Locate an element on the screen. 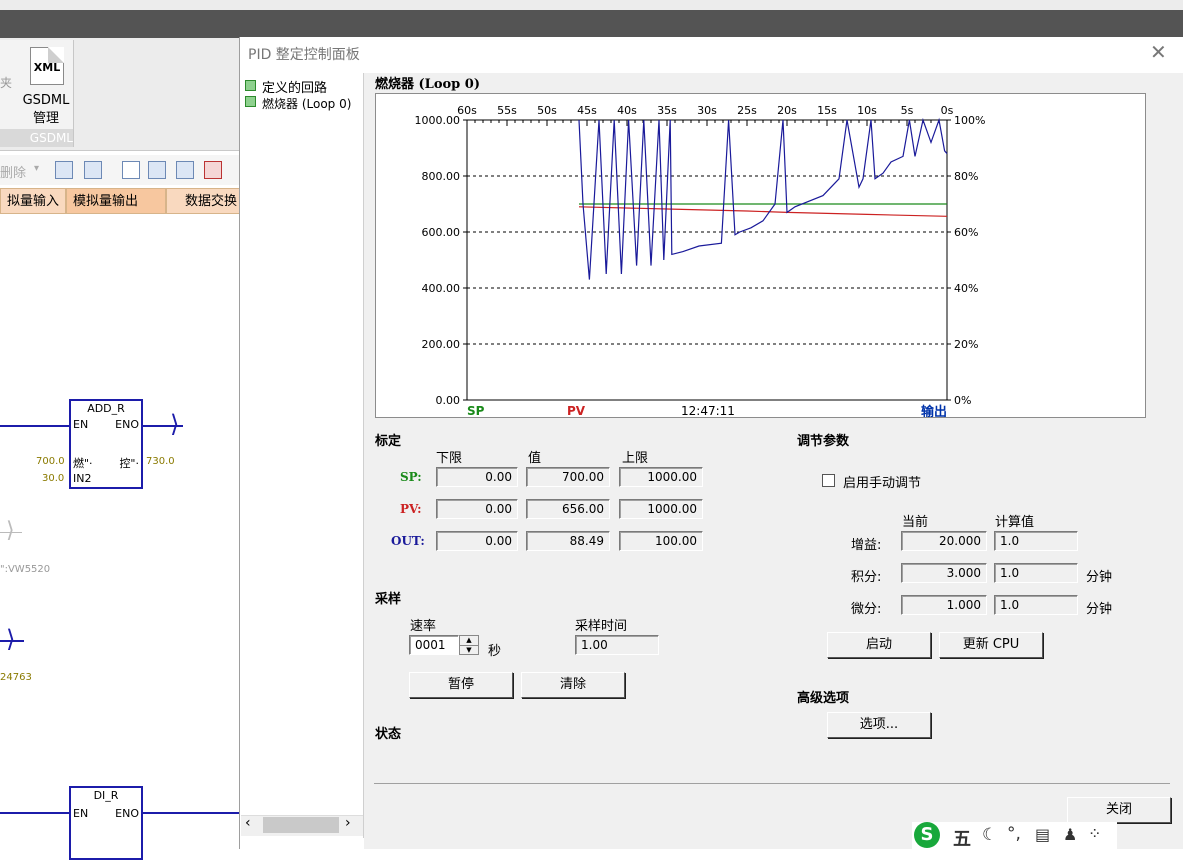  pv-low-field: 0.00 is located at coordinates (477, 509).